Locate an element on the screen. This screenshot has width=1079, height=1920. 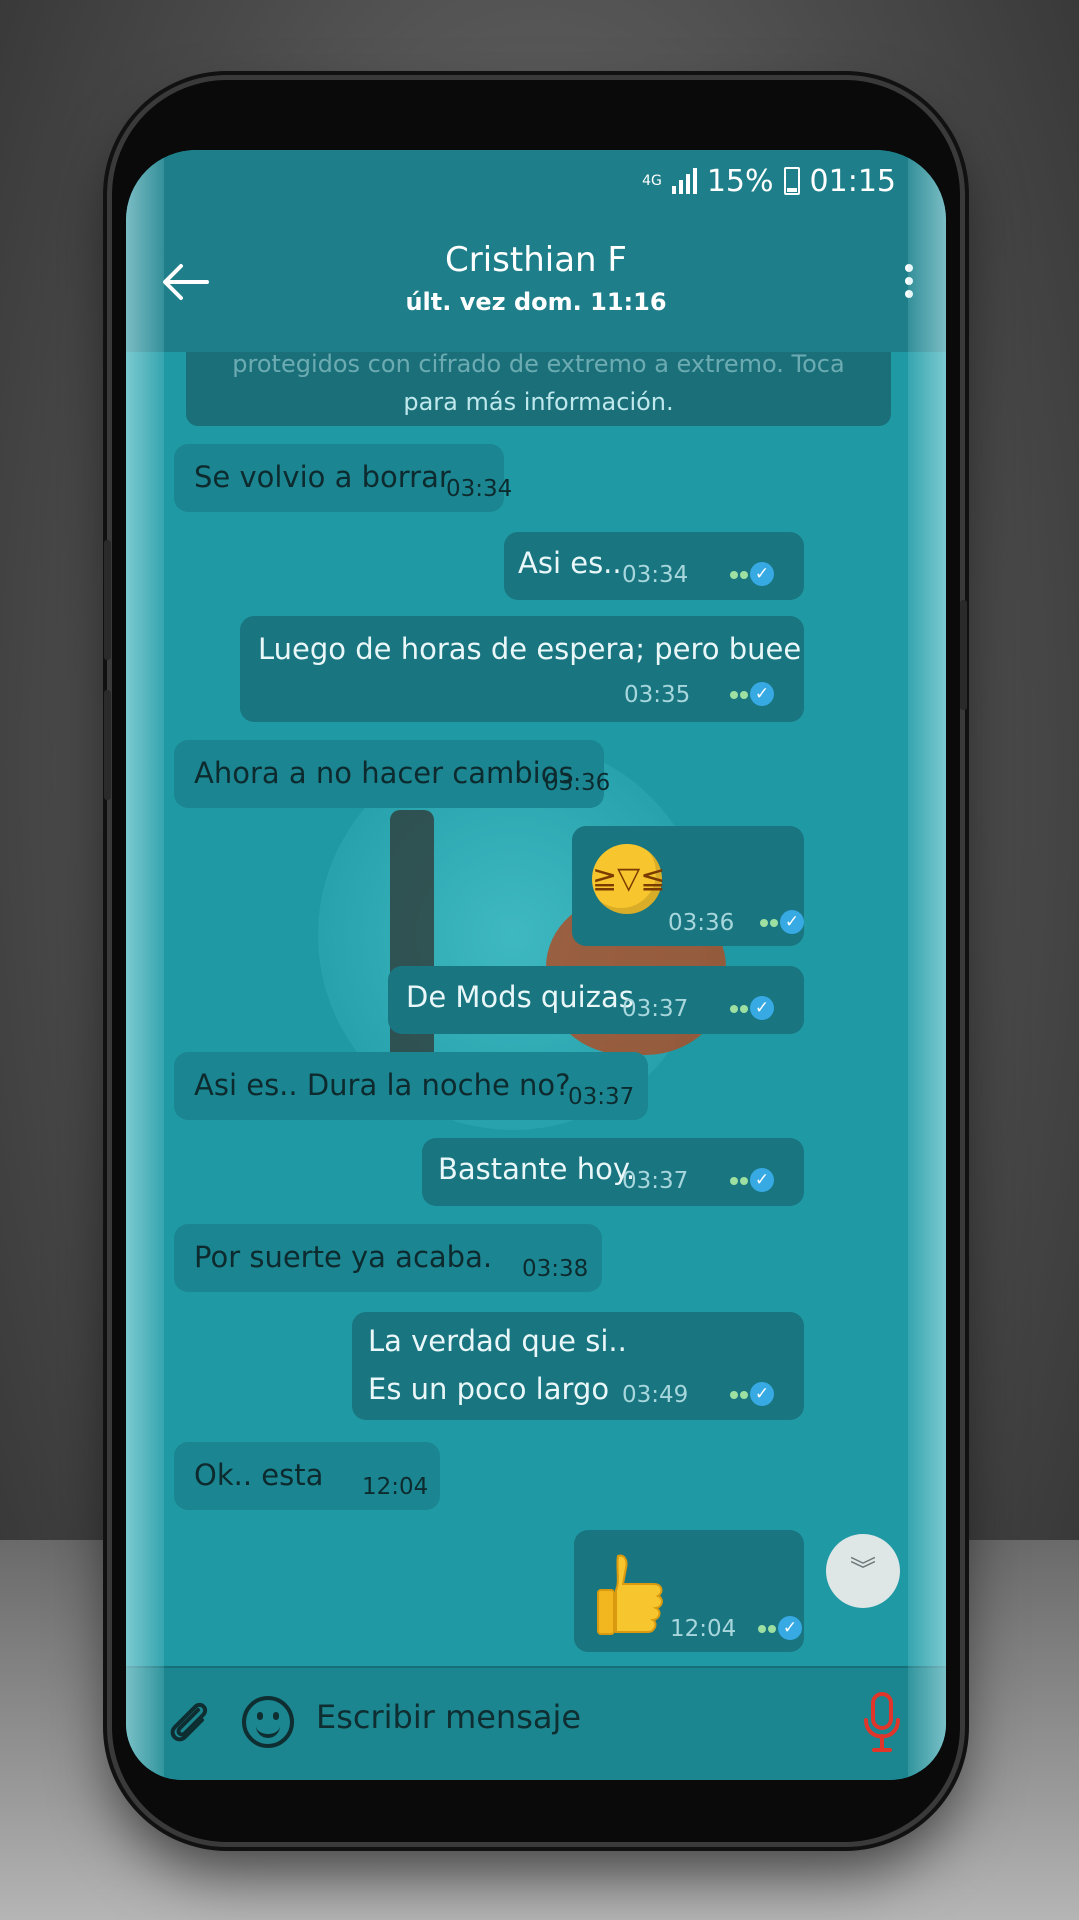
microphone-icon is located at coordinates (882, 1722).